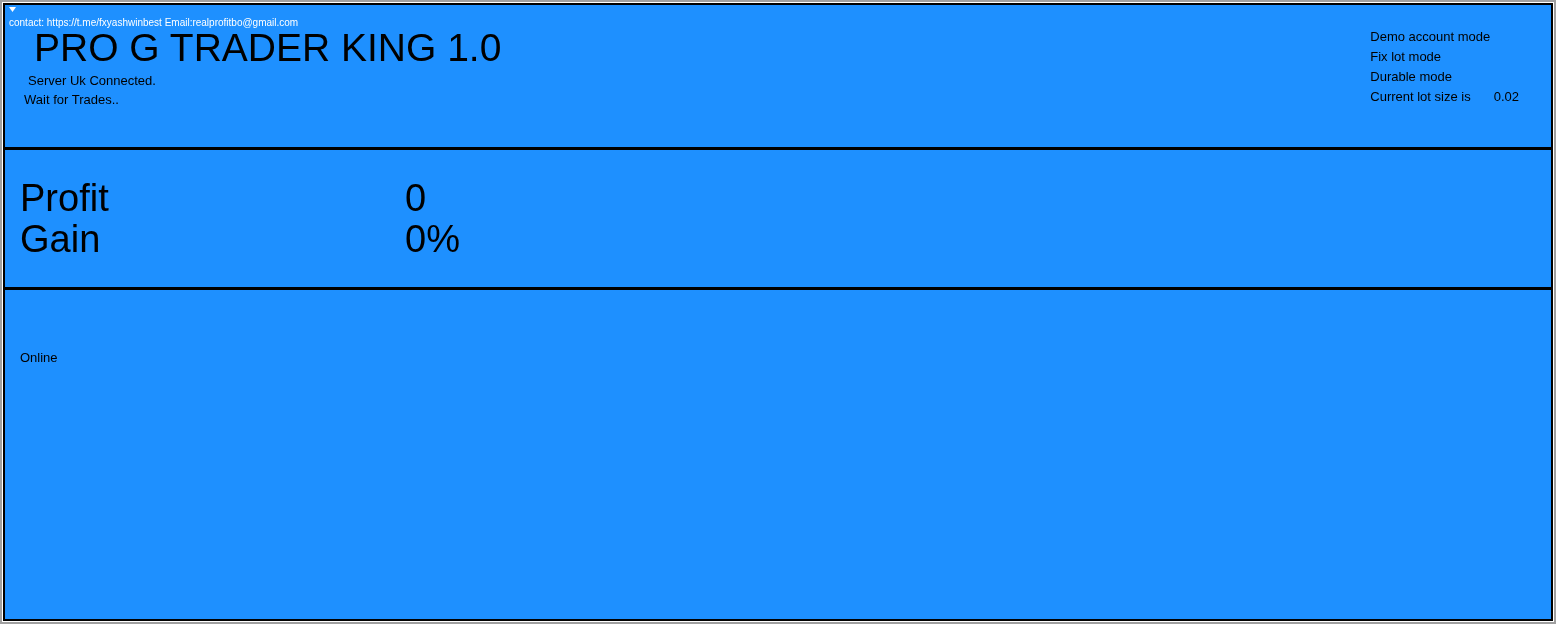 The height and width of the screenshot is (624, 1556). What do you see at coordinates (1411, 76) in the screenshot?
I see `mode-label: Durable mode` at bounding box center [1411, 76].